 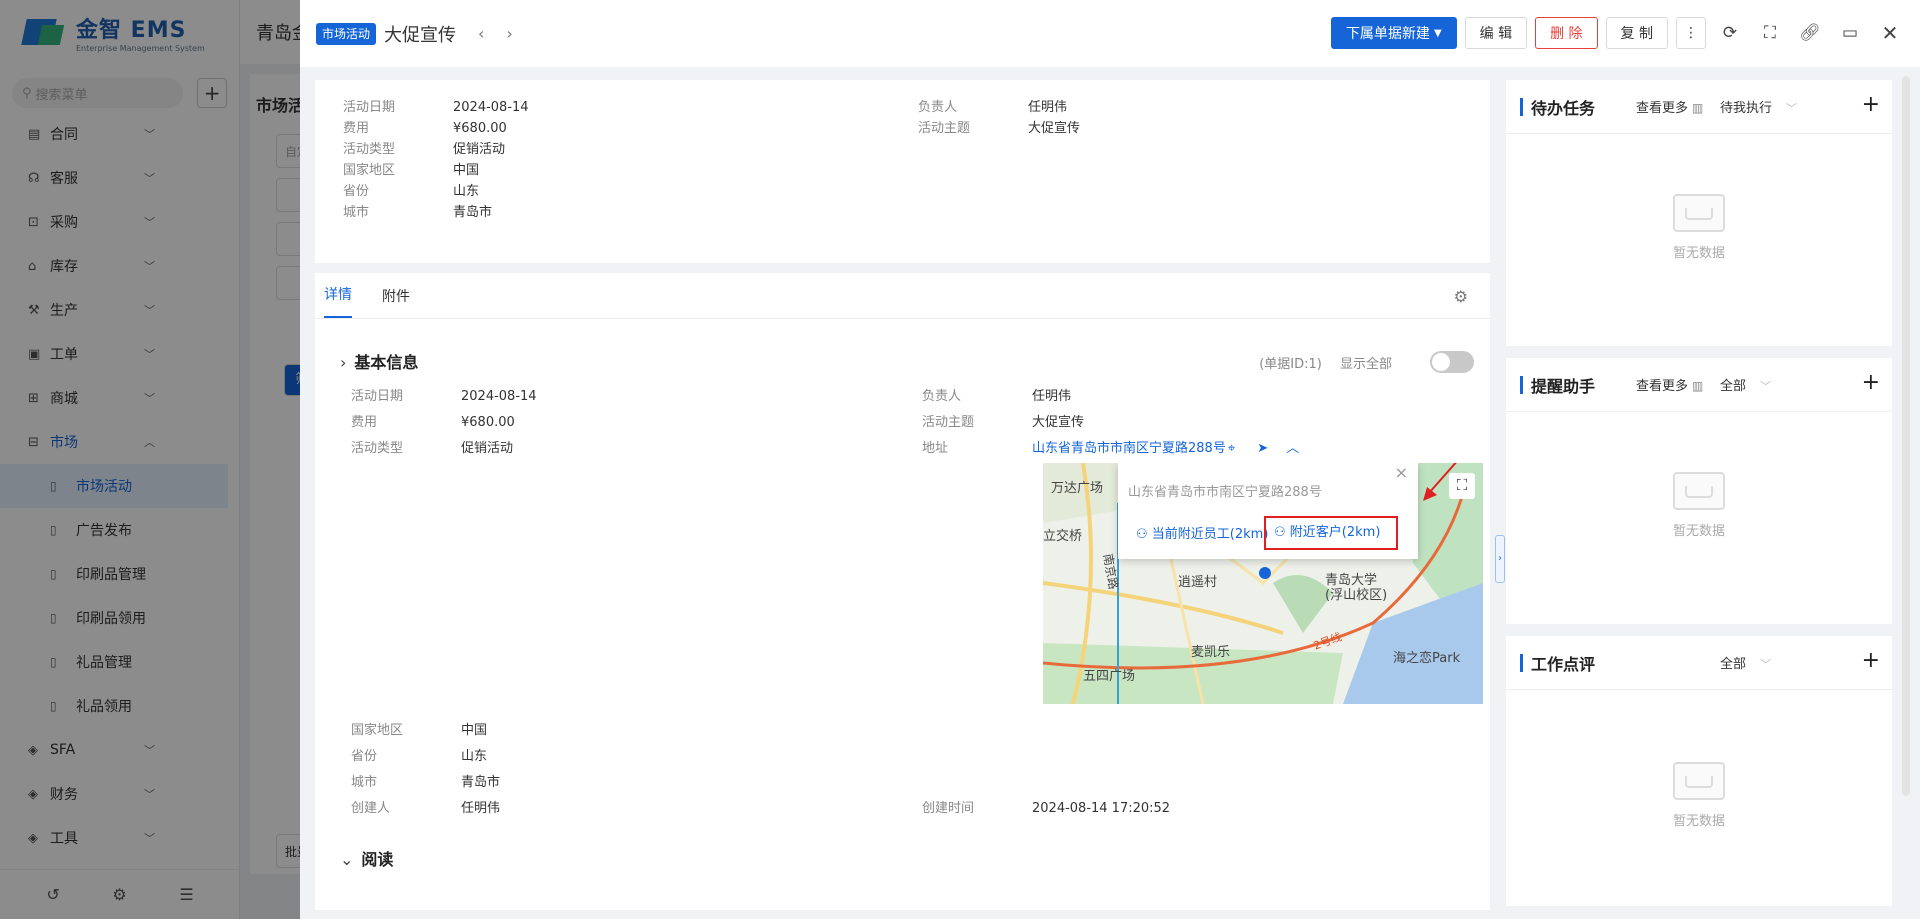 What do you see at coordinates (1758, 106) in the screenshot?
I see `panel-filter-select: 待我执行 ﹀` at bounding box center [1758, 106].